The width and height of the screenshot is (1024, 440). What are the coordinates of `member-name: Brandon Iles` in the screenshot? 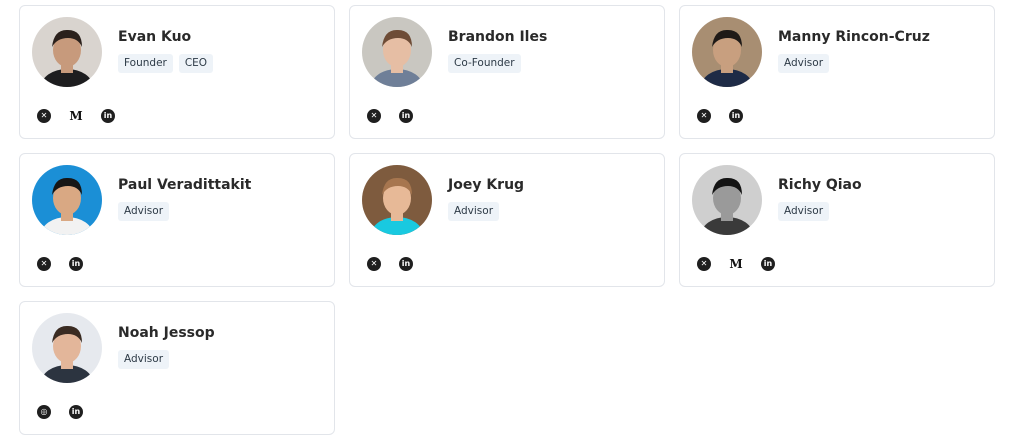 It's located at (498, 37).